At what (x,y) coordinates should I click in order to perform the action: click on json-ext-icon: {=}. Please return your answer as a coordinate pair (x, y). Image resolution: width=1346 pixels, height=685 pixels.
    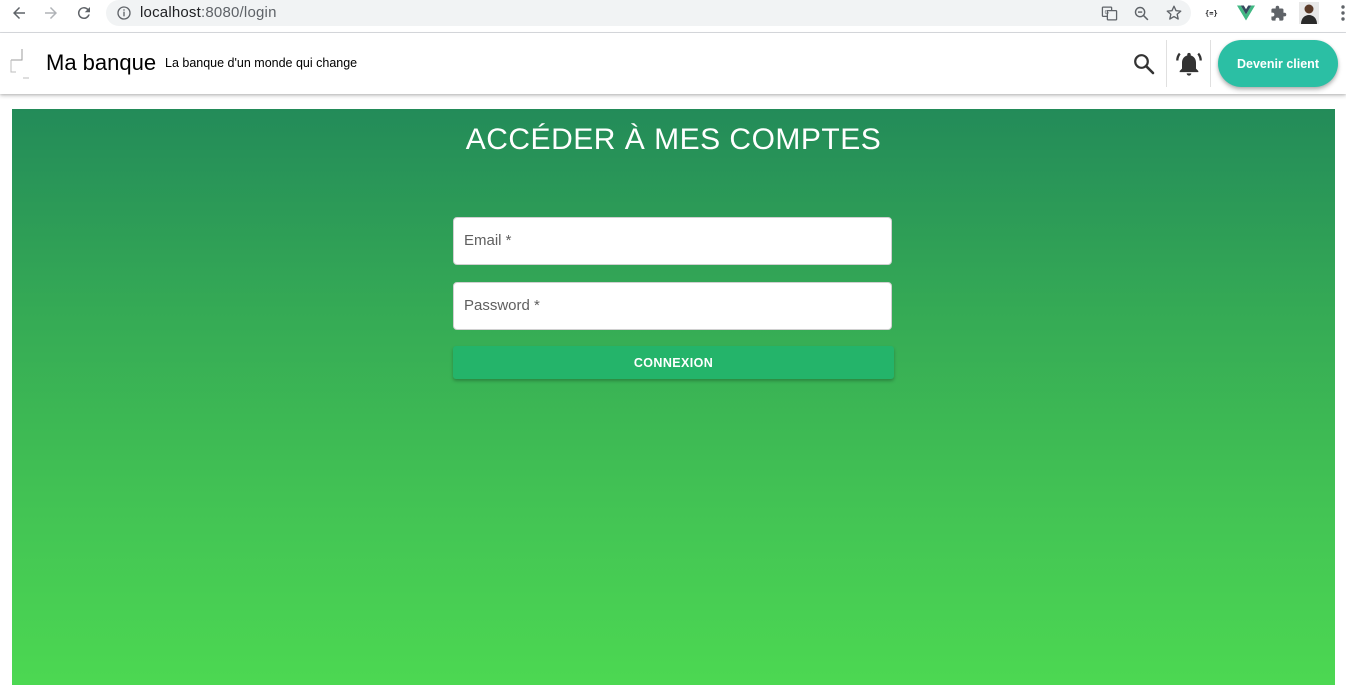
    Looking at the image, I should click on (1214, 13).